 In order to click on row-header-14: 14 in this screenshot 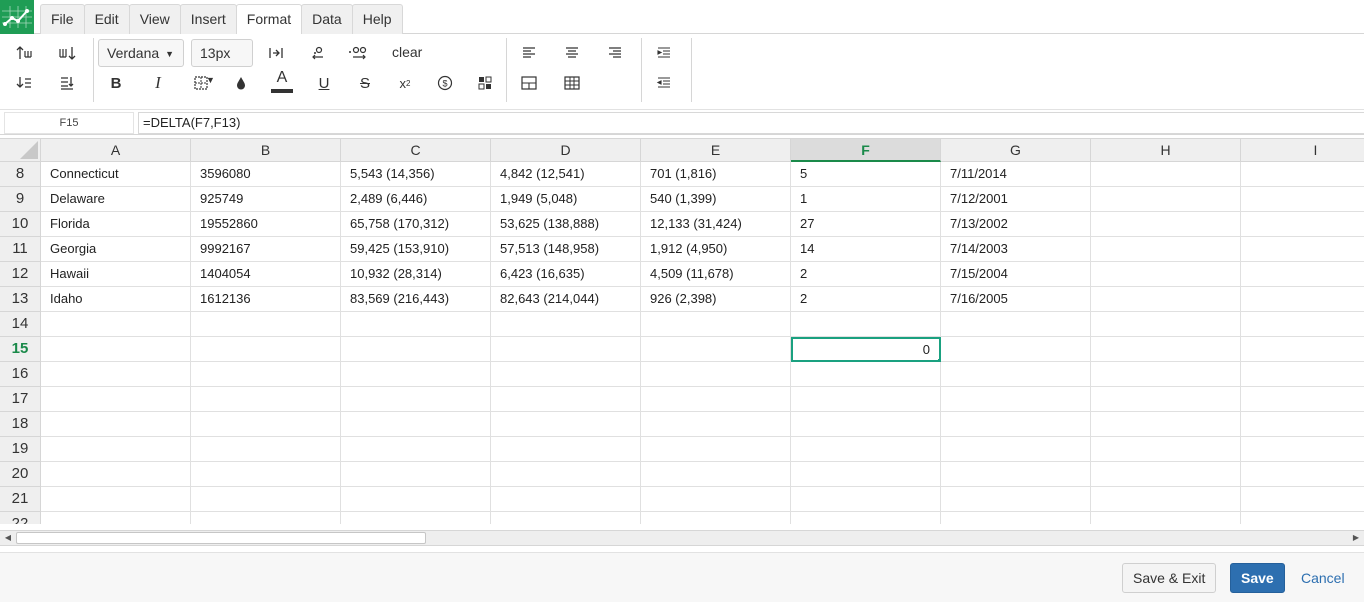, I will do `click(20, 324)`.